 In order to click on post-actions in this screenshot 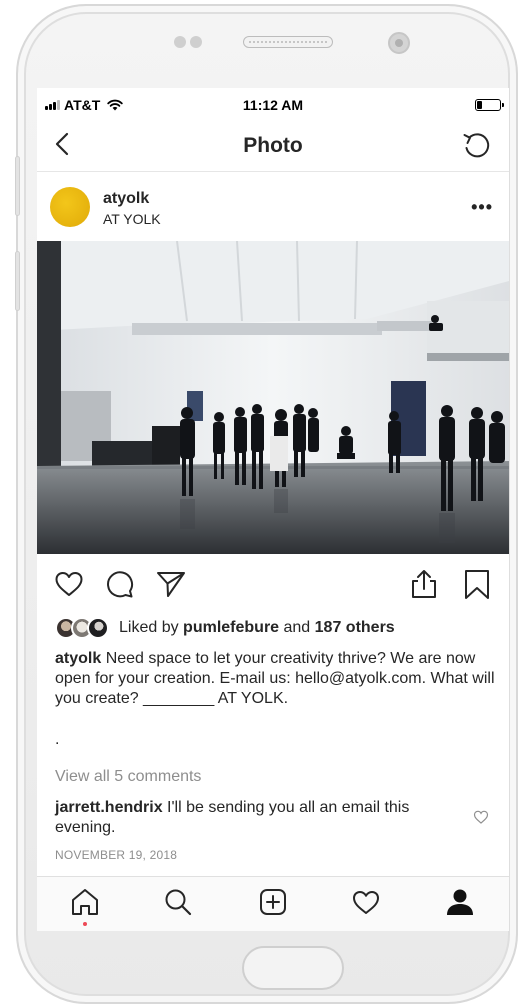, I will do `click(273, 584)`.